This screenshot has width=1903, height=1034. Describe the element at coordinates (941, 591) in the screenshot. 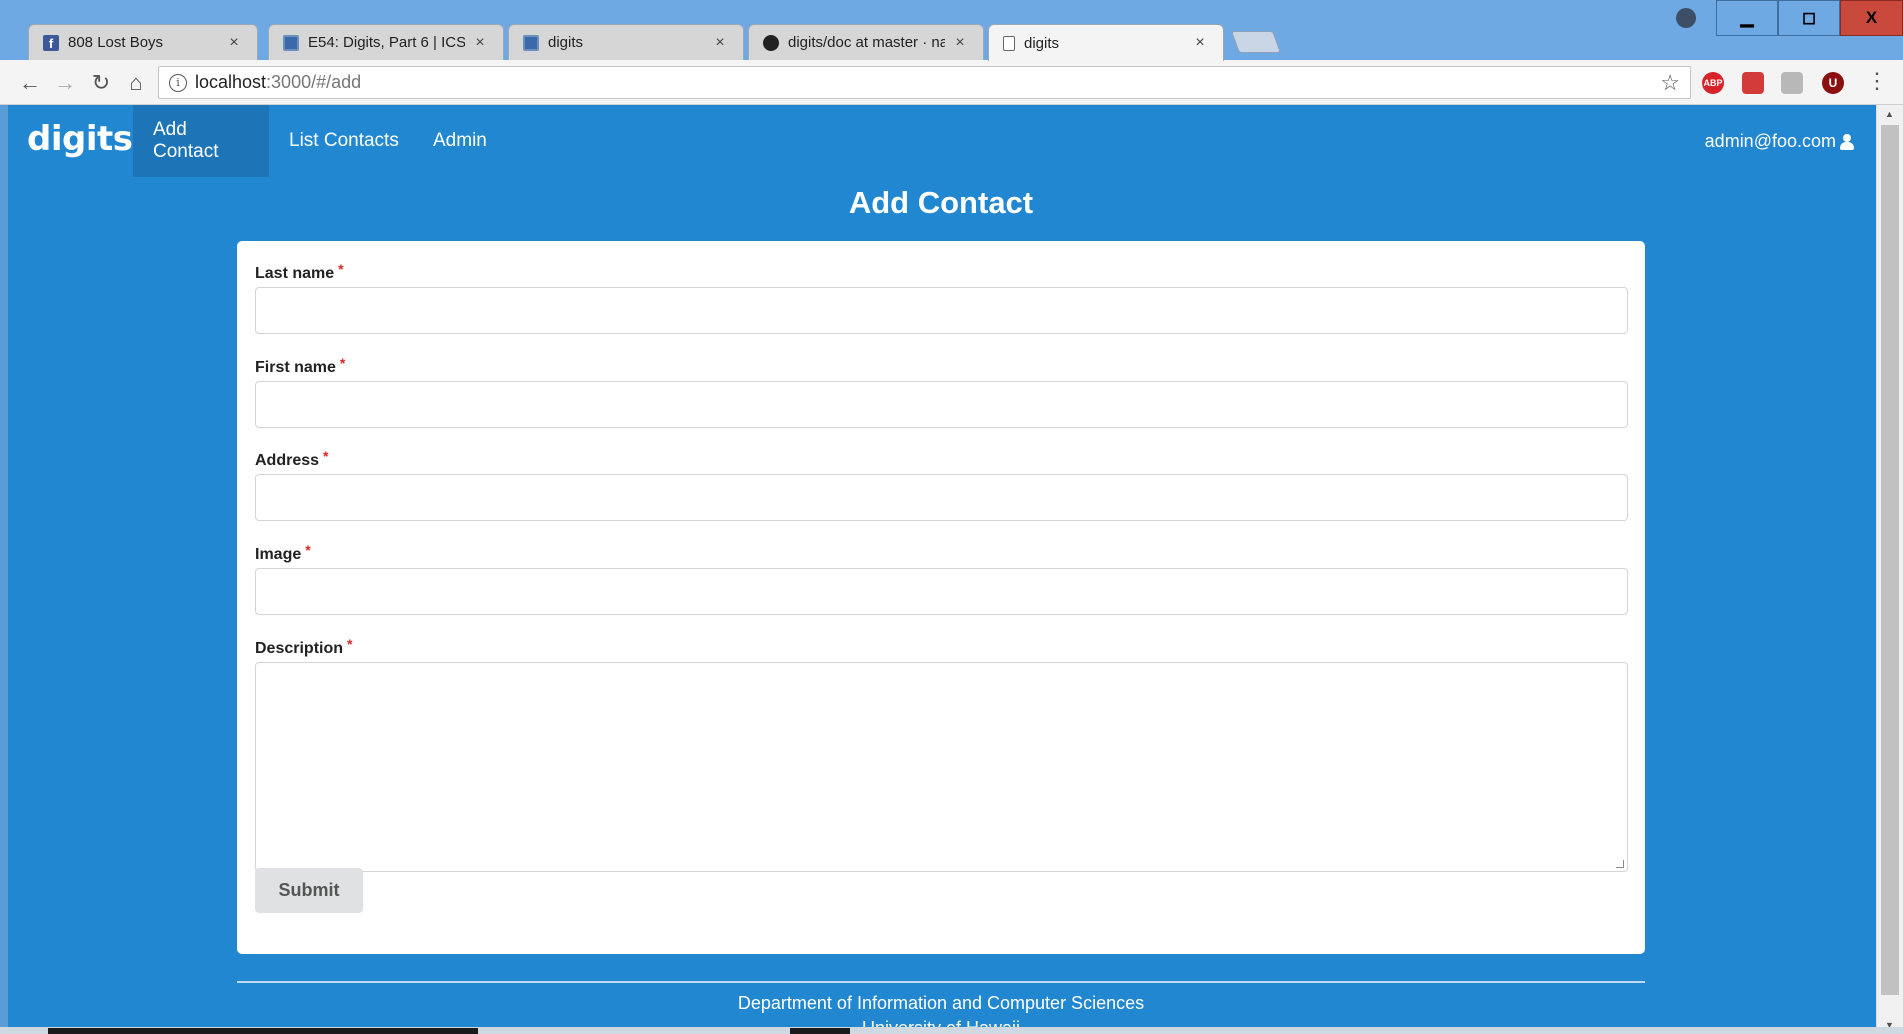

I see `image-input` at that location.